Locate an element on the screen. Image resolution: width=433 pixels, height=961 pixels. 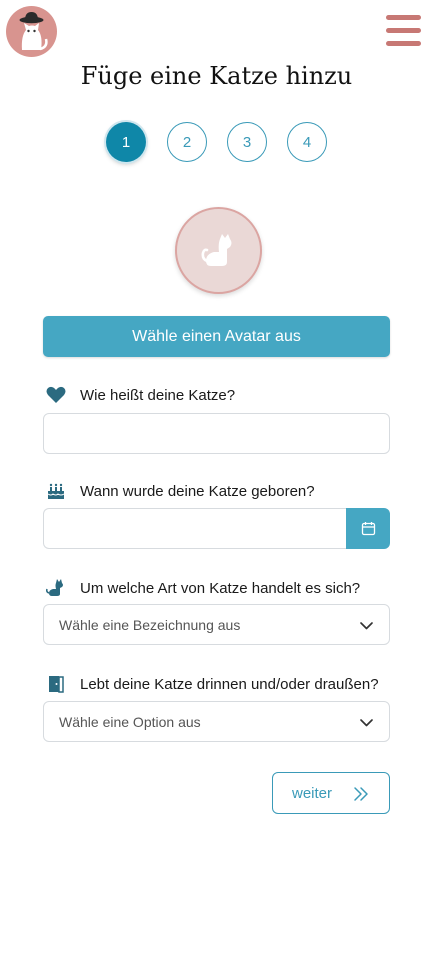
calendar-icon is located at coordinates (368, 529).